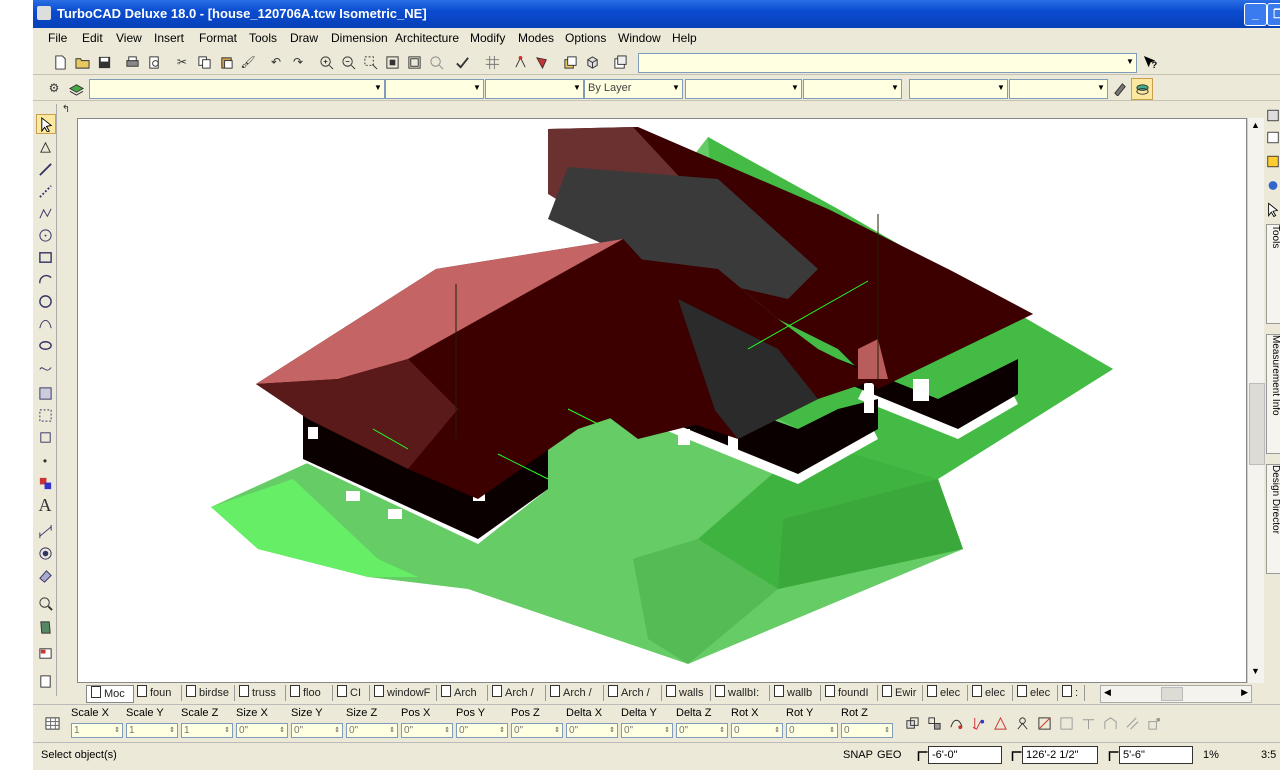 The width and height of the screenshot is (1280, 770). I want to click on scale-combo: ▼, so click(958, 89).